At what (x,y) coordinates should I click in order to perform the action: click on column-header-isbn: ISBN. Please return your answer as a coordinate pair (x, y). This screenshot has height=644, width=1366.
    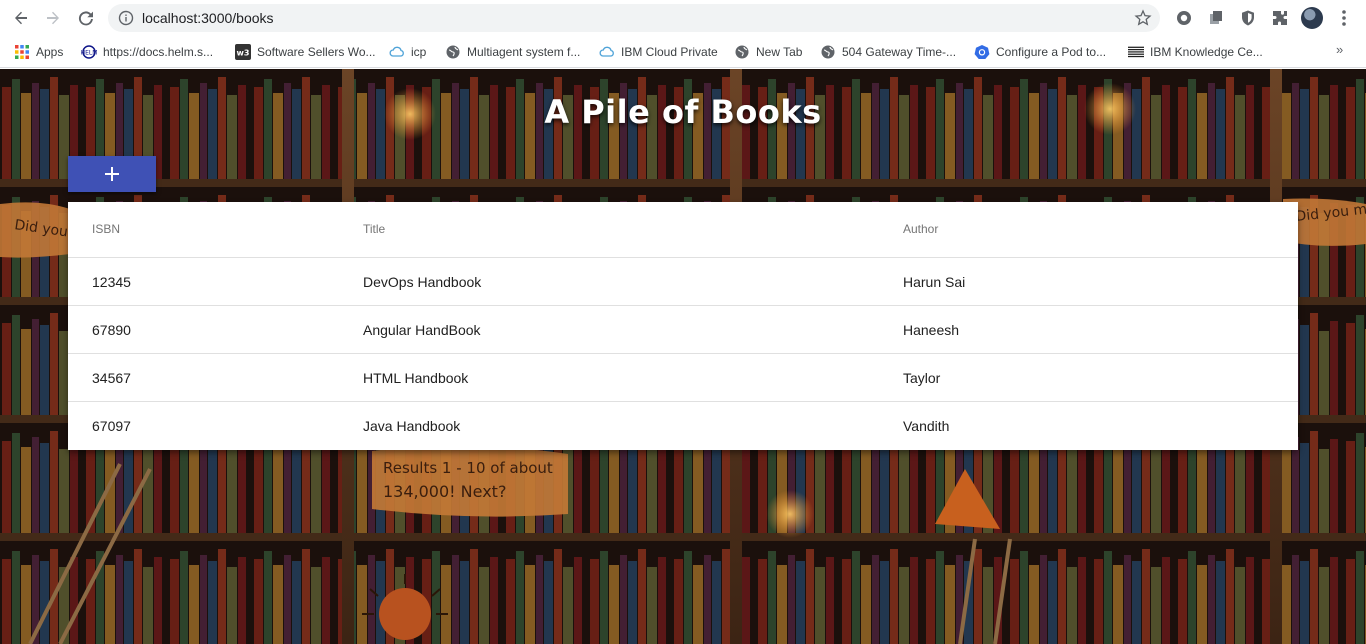
    Looking at the image, I should click on (106, 229).